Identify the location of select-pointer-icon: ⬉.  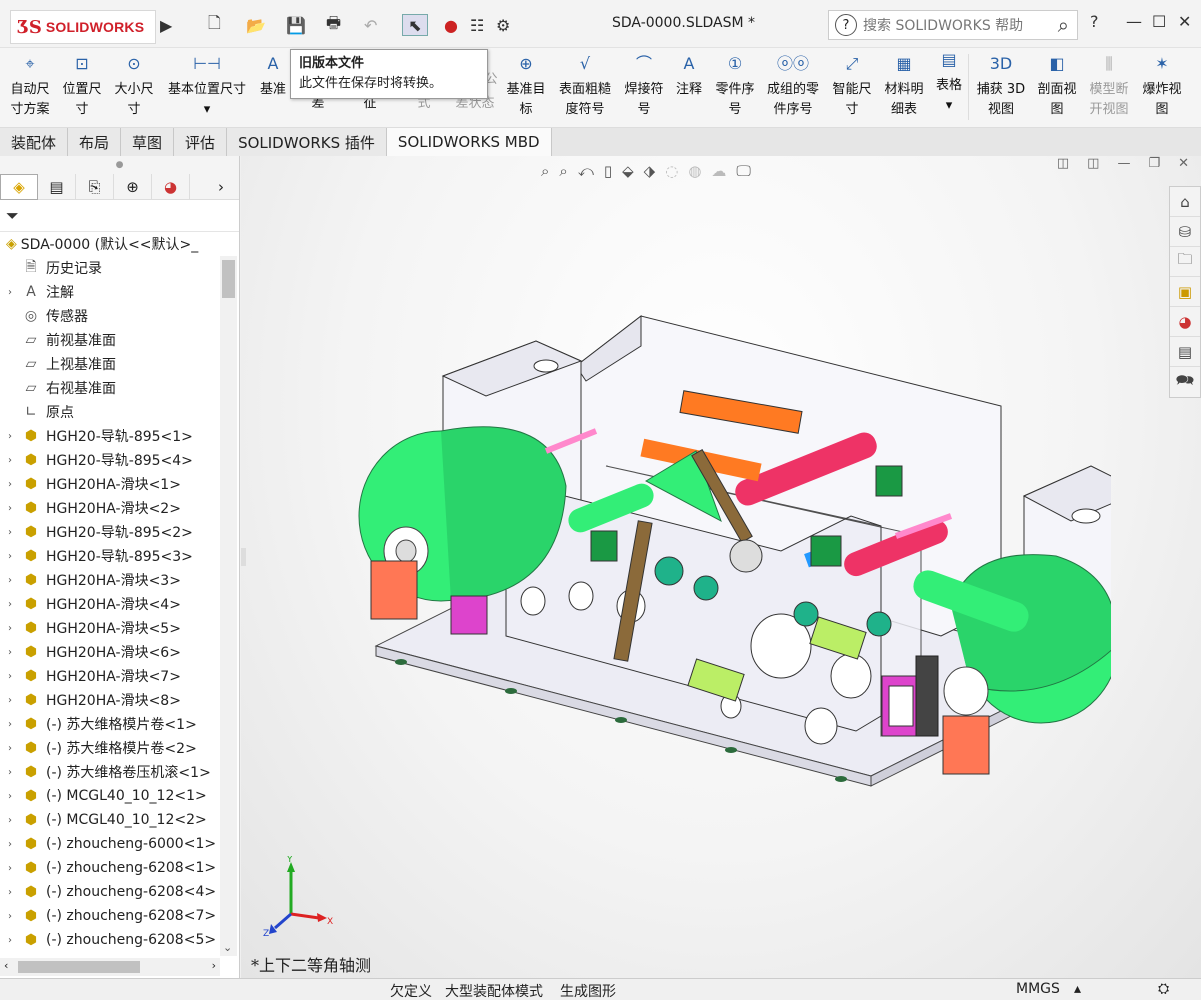
(415, 25).